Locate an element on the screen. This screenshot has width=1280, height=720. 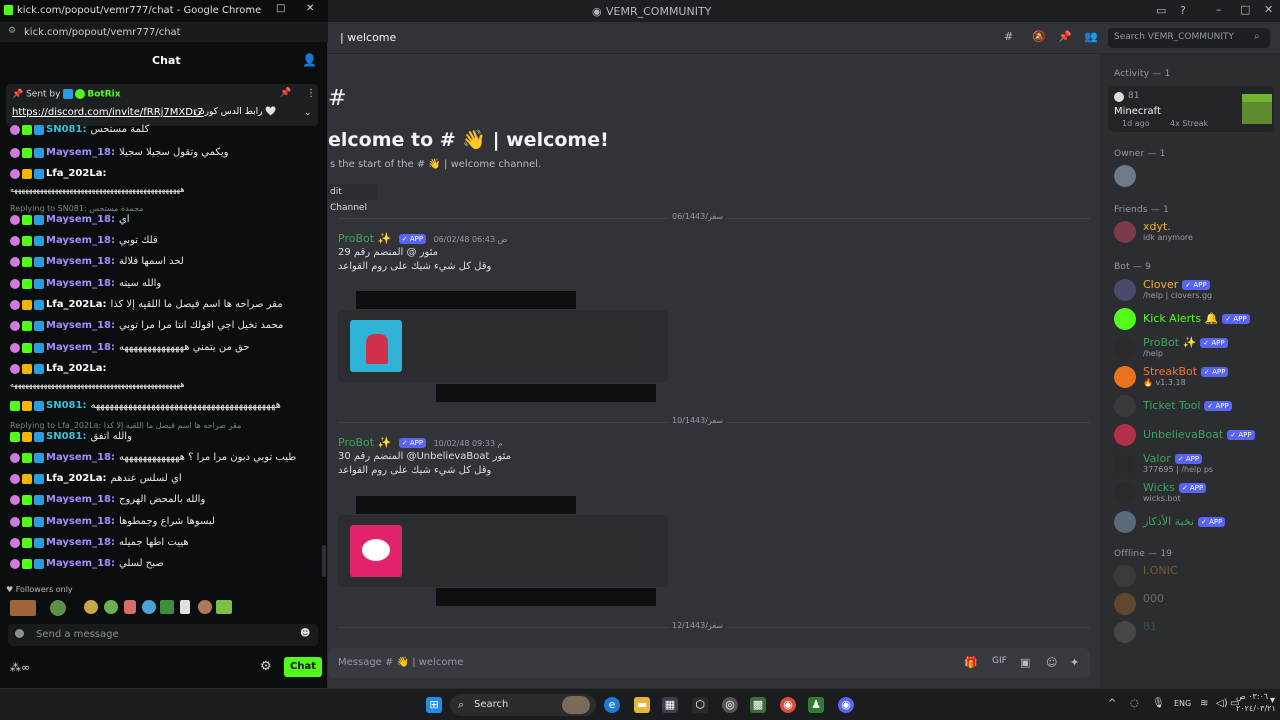
member-offline: 81 is located at coordinates (1196, 632).